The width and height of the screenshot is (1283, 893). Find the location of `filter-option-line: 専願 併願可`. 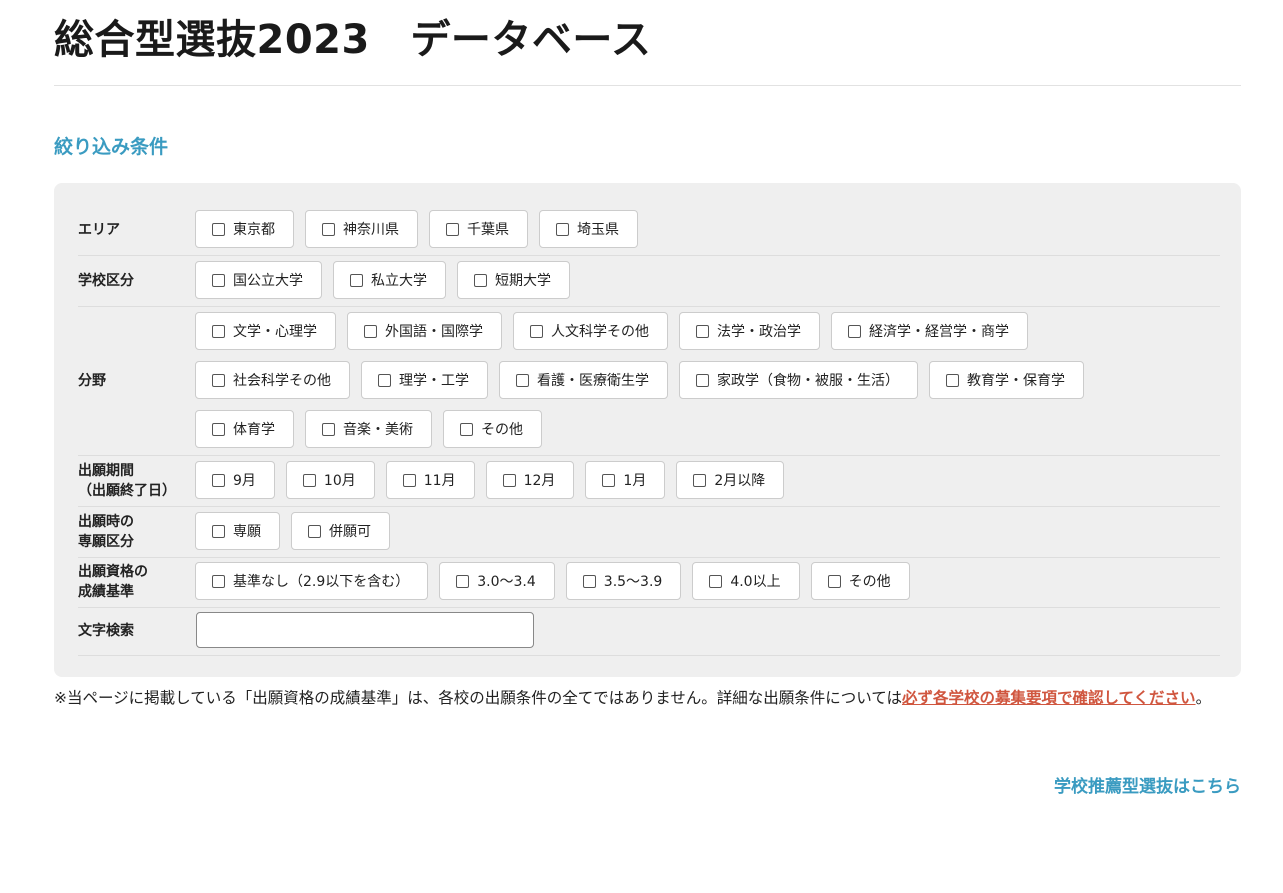

filter-option-line: 専願 併願可 is located at coordinates (707, 531).